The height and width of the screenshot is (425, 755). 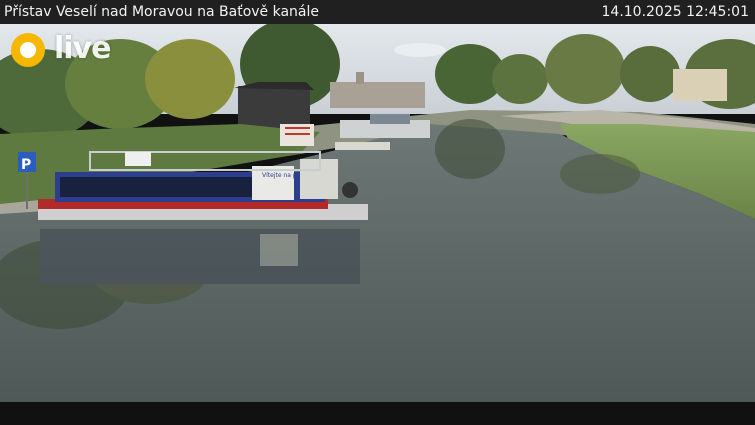 What do you see at coordinates (28, 50) in the screenshot?
I see `live-logo-icon` at bounding box center [28, 50].